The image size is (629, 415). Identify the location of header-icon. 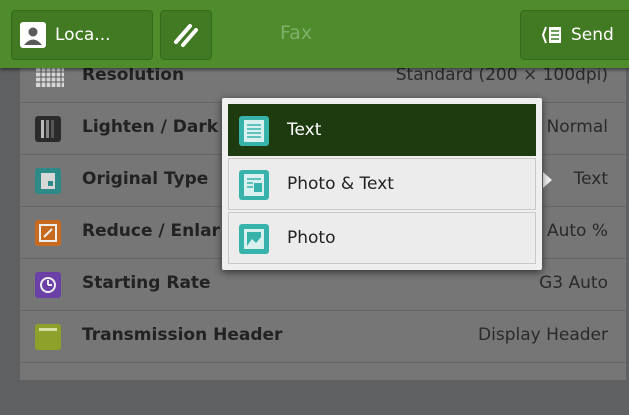
(48, 337).